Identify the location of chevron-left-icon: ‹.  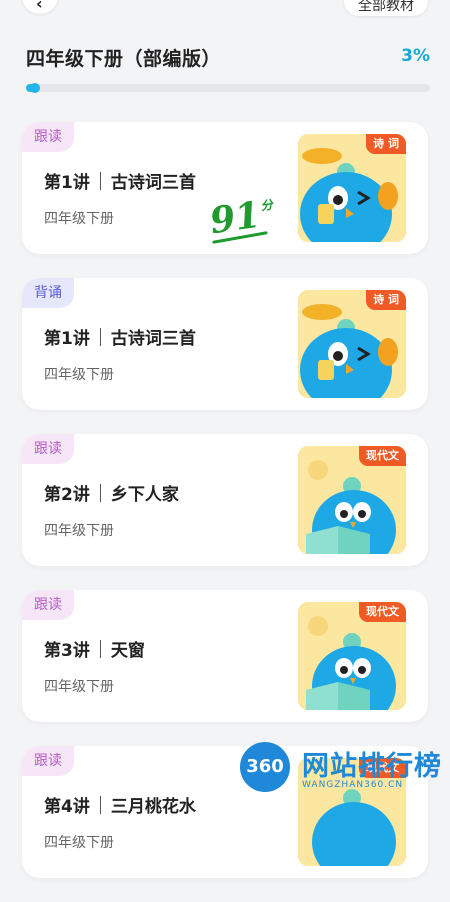
(39, 6).